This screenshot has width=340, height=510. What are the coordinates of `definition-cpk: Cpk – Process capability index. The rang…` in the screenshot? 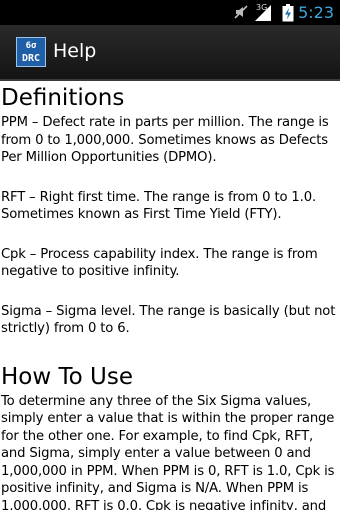 It's located at (159, 263).